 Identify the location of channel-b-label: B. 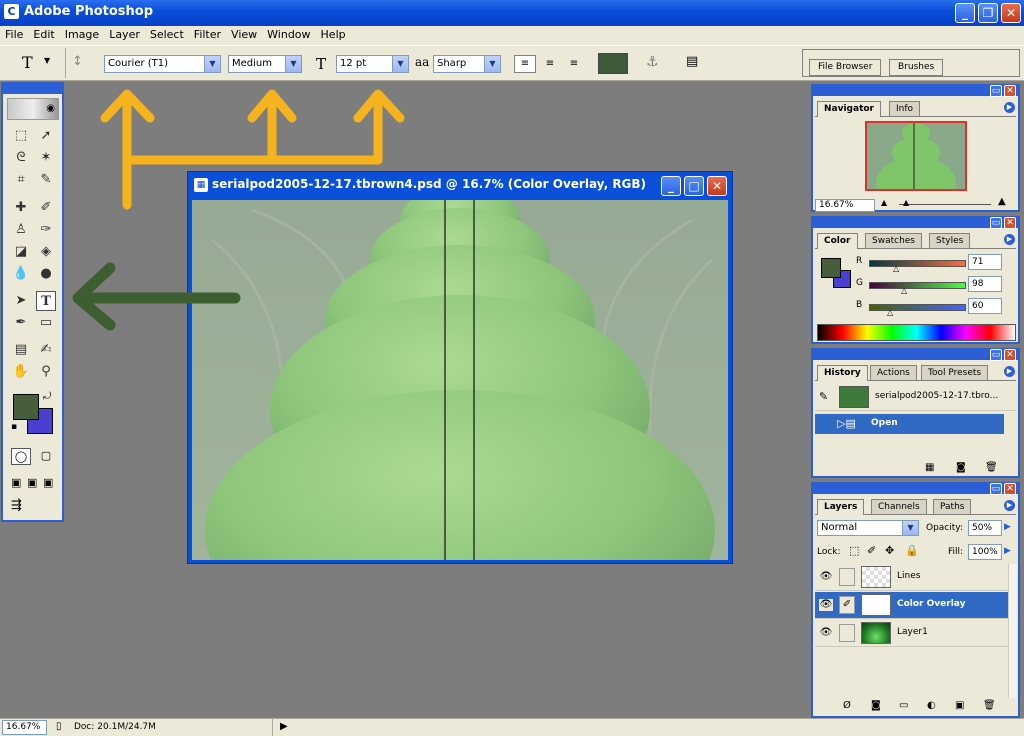
(859, 305).